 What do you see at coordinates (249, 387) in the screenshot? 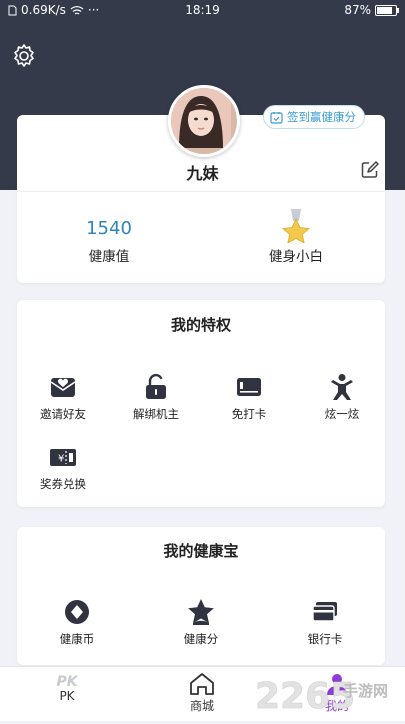
I see `card-icon` at bounding box center [249, 387].